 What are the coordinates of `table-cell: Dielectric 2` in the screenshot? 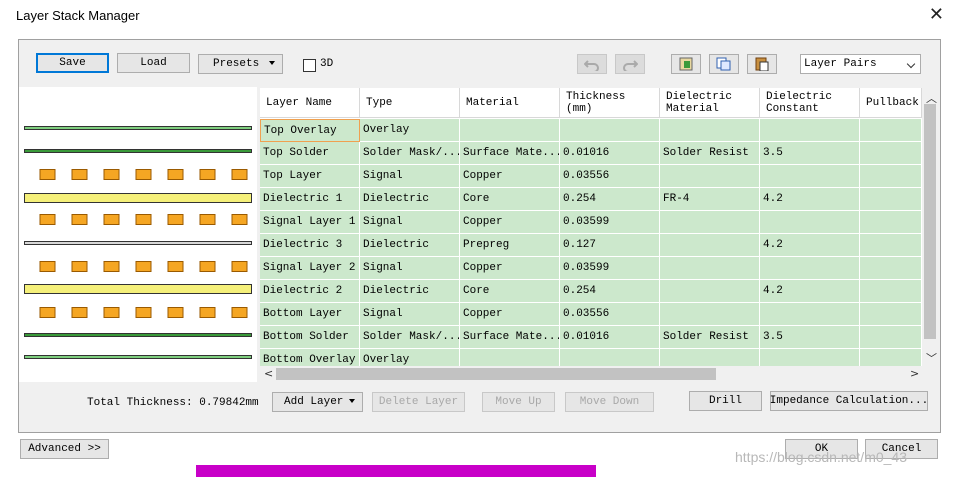 It's located at (310, 291).